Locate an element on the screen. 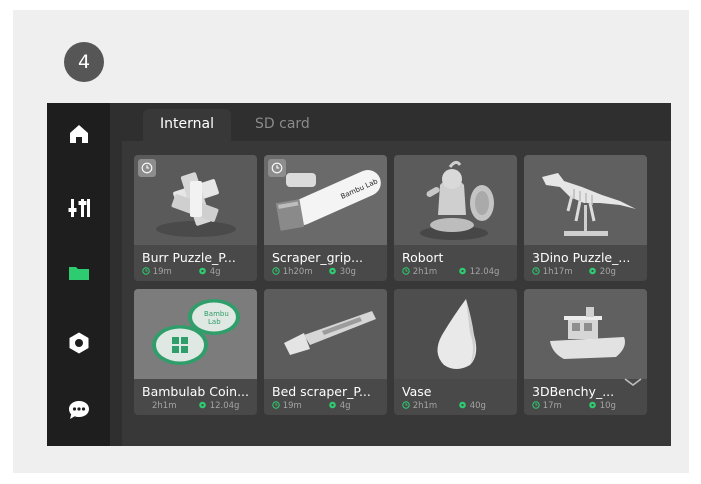  home-icon is located at coordinates (78, 134).